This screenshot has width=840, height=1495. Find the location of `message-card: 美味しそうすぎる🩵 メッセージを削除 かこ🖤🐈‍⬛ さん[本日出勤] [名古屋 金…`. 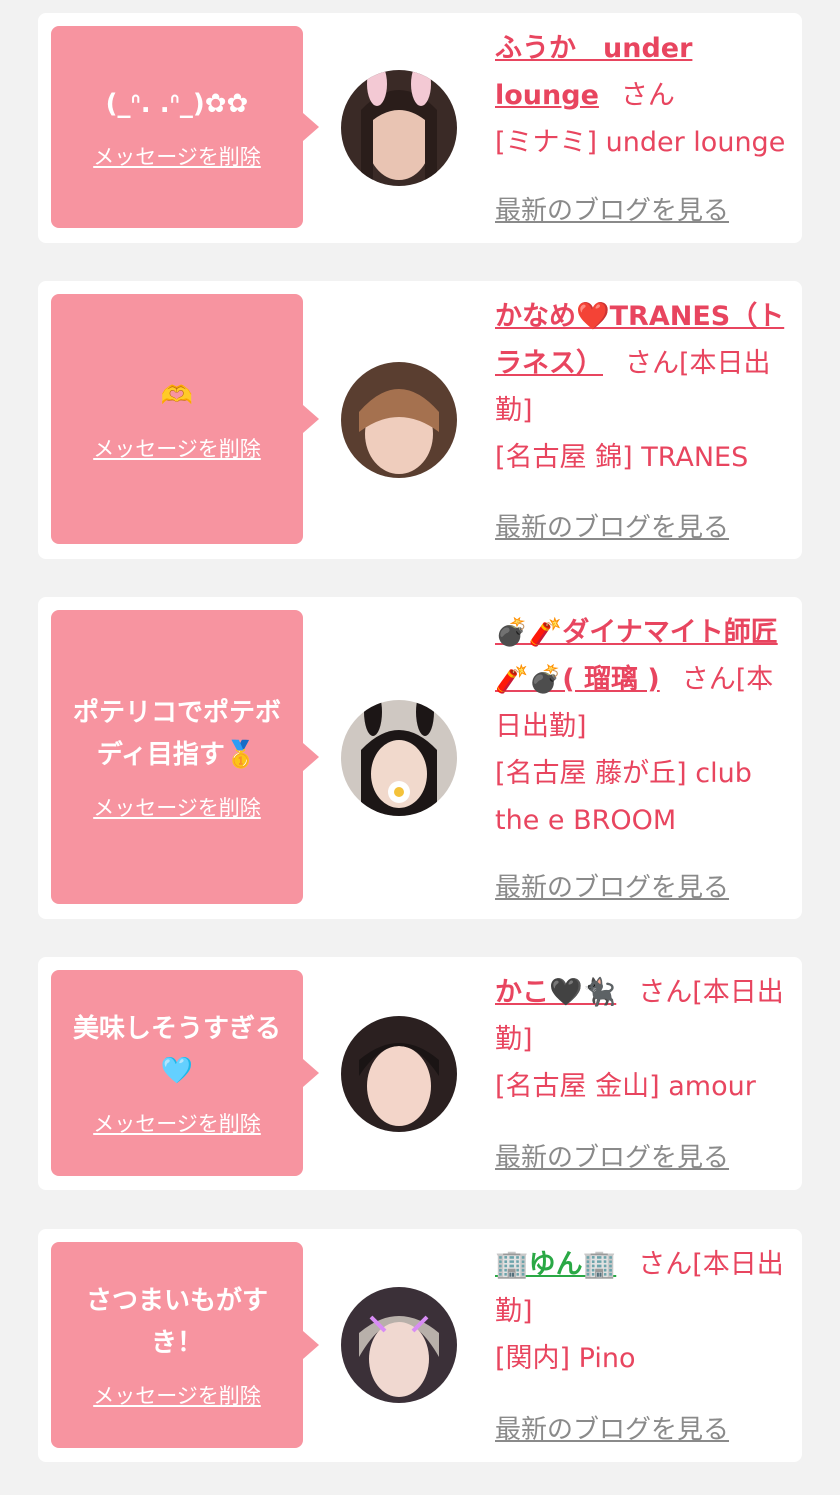

message-card: 美味しそうすぎる🩵 メッセージを削除 かこ🖤🐈‍⬛ さん[本日出勤] [名古屋 金… is located at coordinates (420, 1073).